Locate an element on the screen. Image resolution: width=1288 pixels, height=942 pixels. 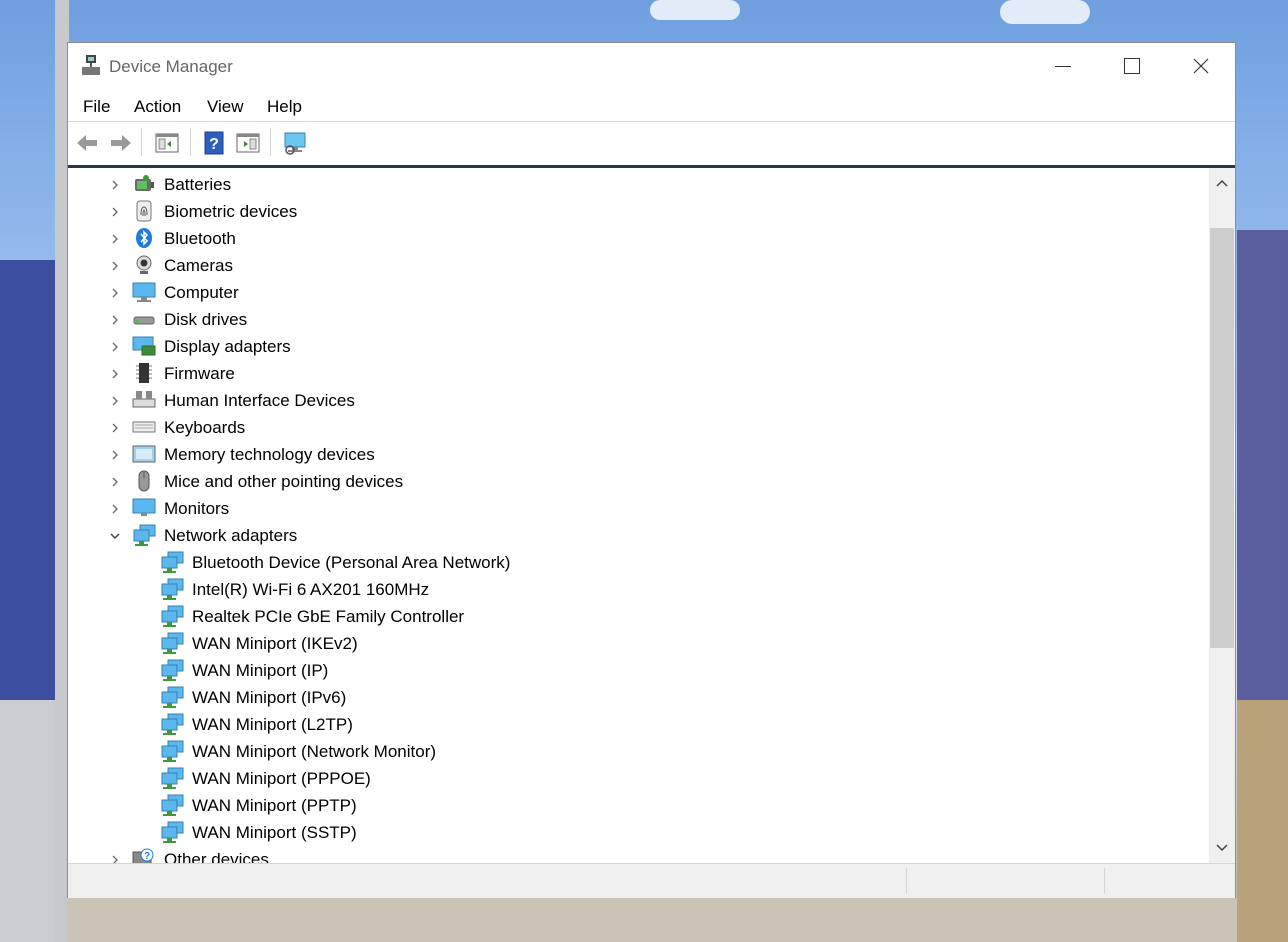
show-hide-console-tree-icon is located at coordinates (167, 143).